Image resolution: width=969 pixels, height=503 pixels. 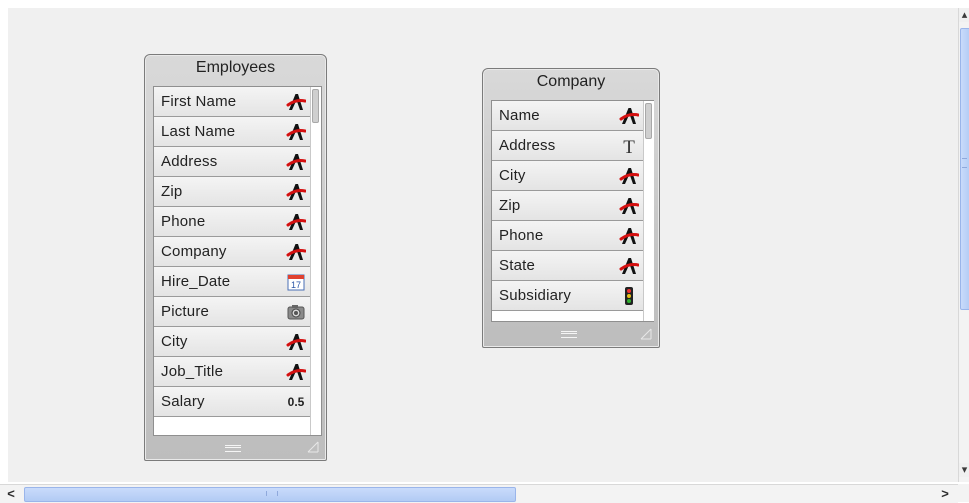 I want to click on svg-text: 0.5, so click(x=296, y=402).